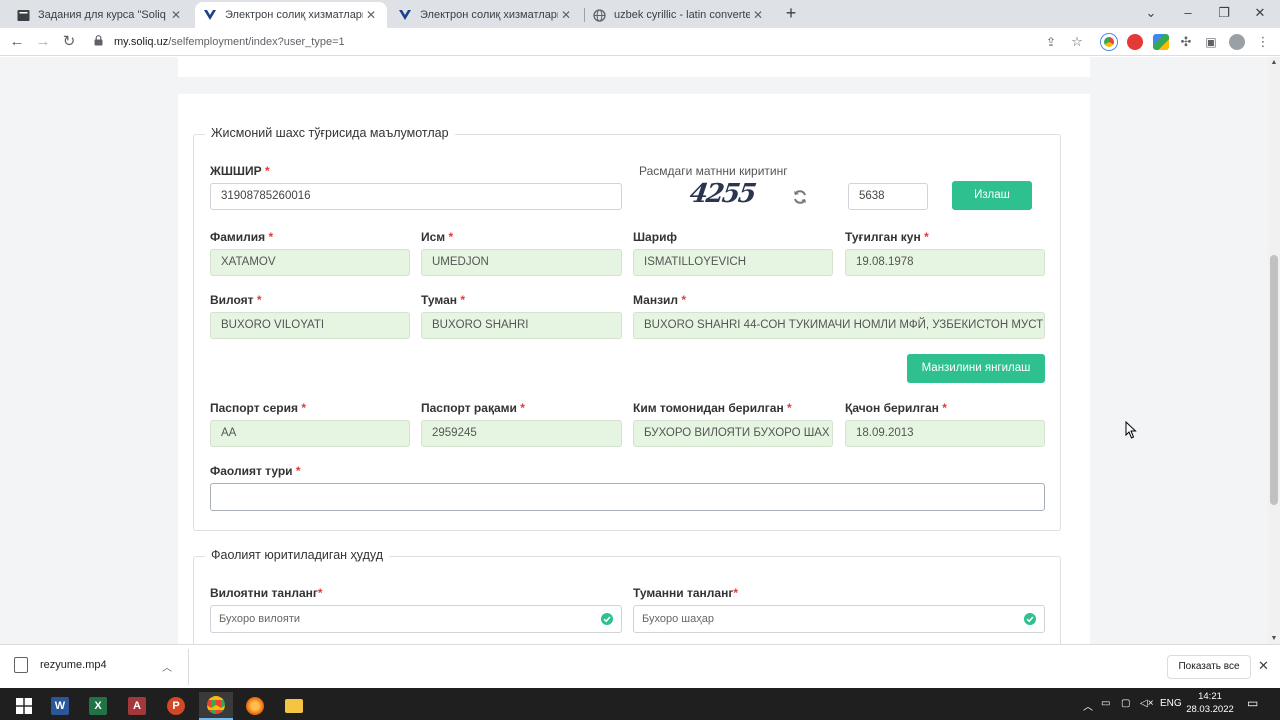 The width and height of the screenshot is (1280, 720). I want to click on personal-info-legend: Жисмоний шахс тўғрисида маълумотлар, so click(330, 133).